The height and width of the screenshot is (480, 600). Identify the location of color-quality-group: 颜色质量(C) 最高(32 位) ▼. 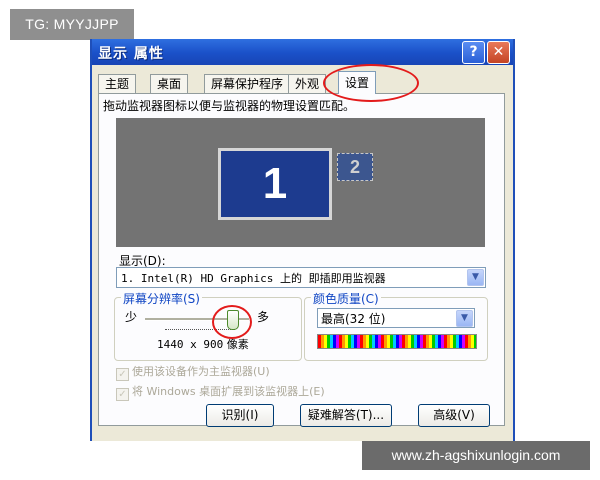
(396, 325).